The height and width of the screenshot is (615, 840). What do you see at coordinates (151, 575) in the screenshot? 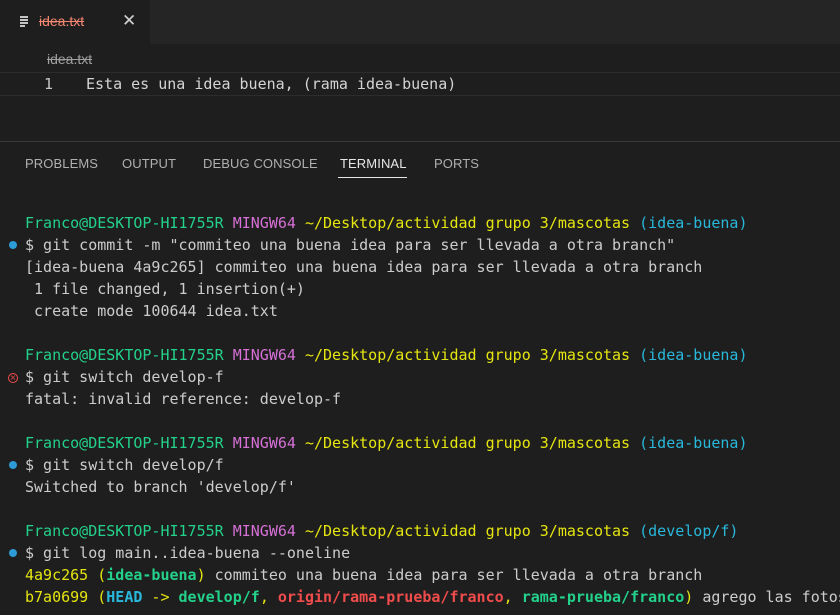
I see `branch-ref: idea-buena` at bounding box center [151, 575].